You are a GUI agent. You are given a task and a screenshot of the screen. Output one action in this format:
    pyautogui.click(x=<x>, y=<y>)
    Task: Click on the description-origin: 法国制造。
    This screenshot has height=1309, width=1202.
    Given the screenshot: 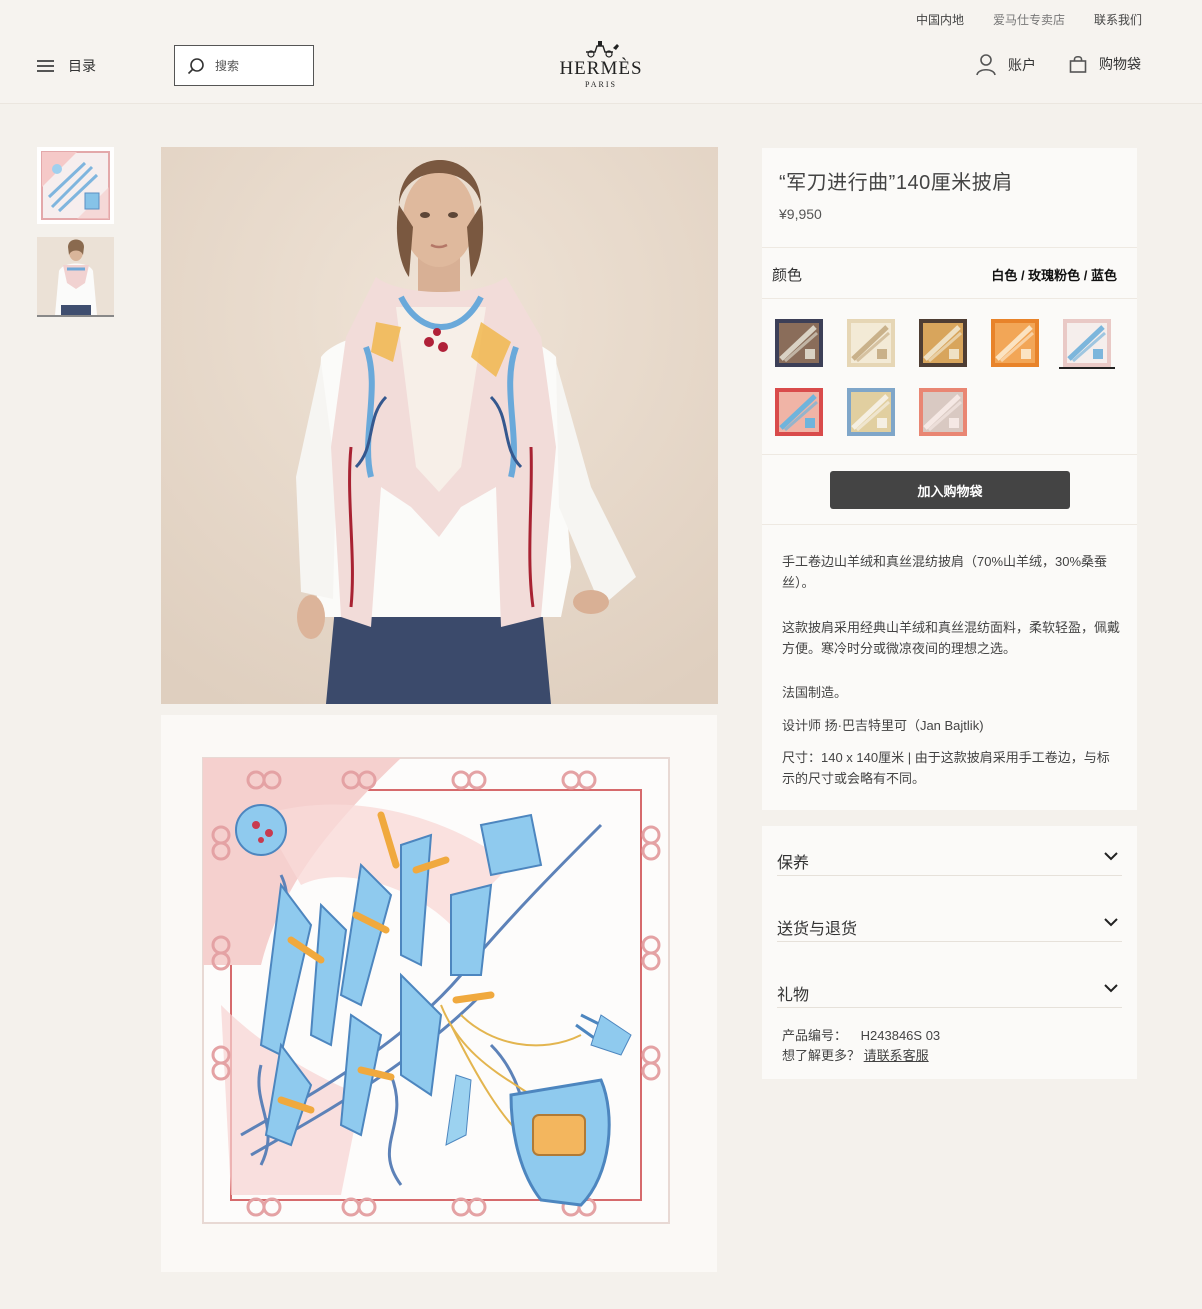 What is the action you would take?
    pyautogui.click(x=815, y=692)
    